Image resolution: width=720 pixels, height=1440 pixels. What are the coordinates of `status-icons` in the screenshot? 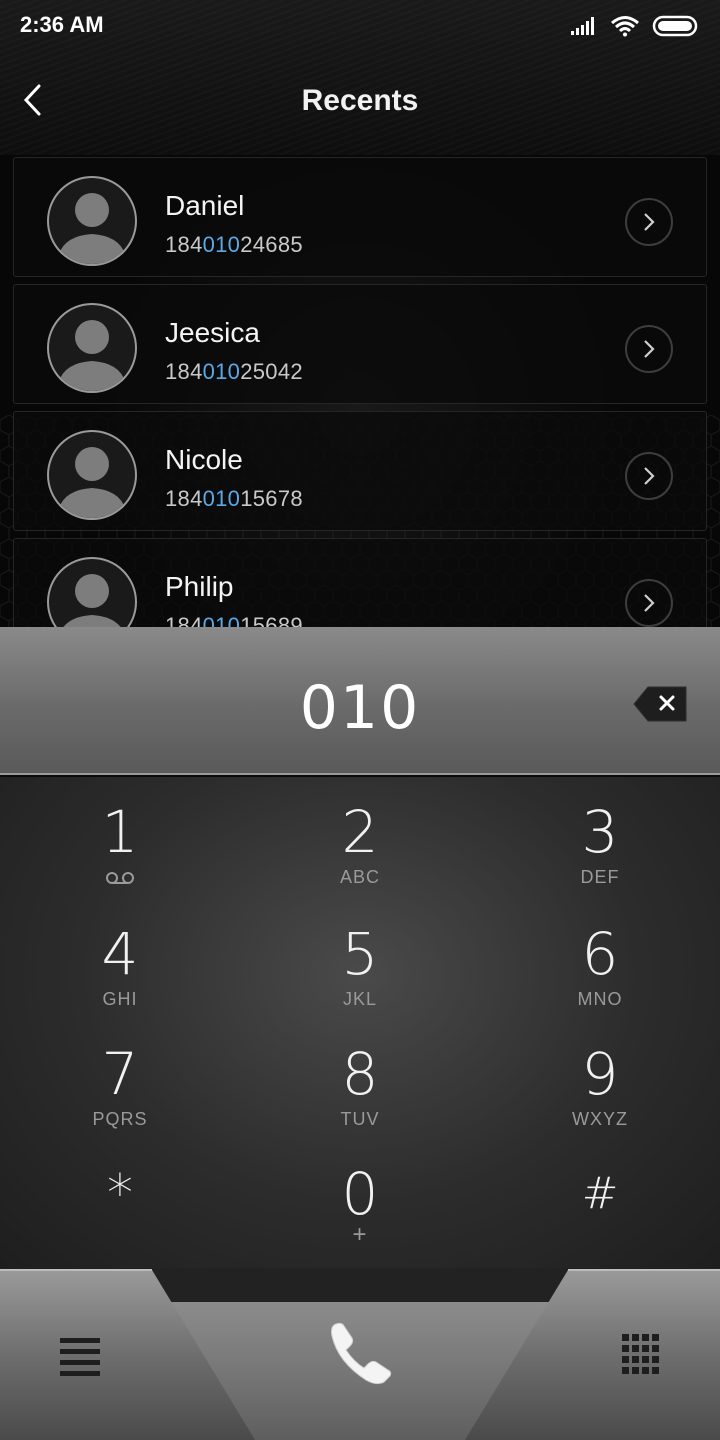 It's located at (635, 26).